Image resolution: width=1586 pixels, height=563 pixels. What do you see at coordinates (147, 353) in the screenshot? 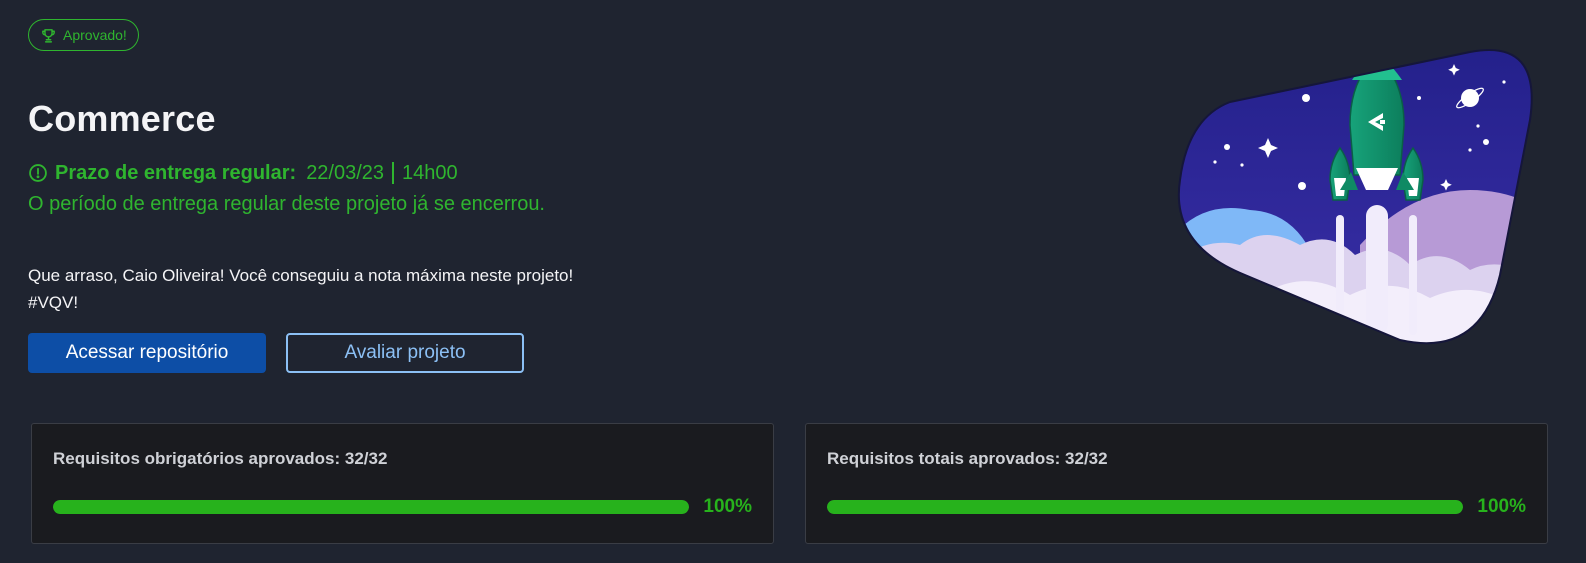
I see `access-repository-button: Acessar repositório` at bounding box center [147, 353].